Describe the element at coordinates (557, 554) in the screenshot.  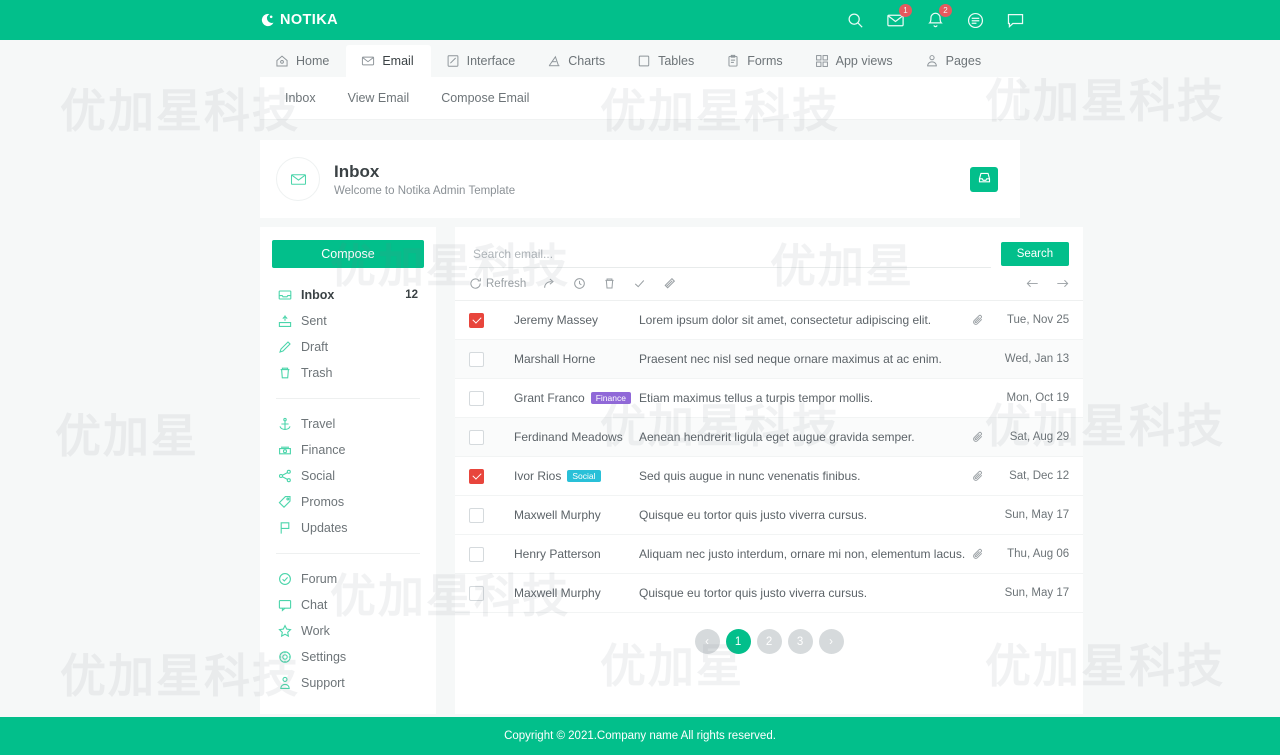
I see `email-sender-name: Henry Patterson` at that location.